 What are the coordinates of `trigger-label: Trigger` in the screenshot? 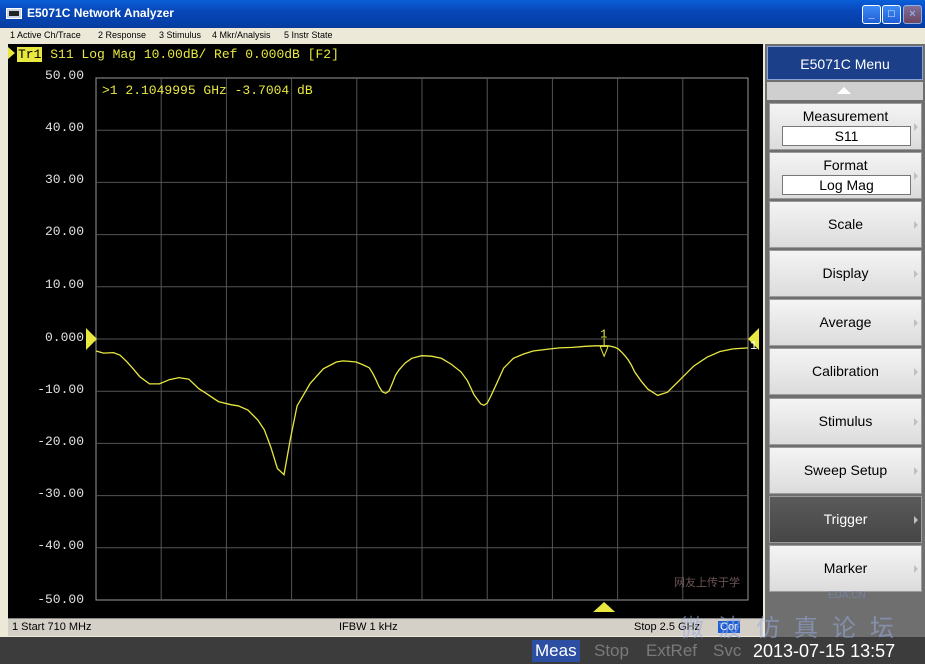 It's located at (845, 519).